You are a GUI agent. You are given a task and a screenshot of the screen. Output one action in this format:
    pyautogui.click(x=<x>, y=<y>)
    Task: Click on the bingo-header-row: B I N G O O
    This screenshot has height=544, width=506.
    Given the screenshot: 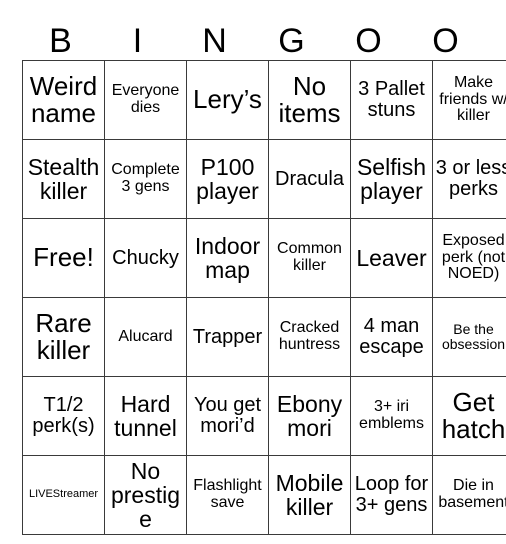 What is the action you would take?
    pyautogui.click(x=253, y=36)
    